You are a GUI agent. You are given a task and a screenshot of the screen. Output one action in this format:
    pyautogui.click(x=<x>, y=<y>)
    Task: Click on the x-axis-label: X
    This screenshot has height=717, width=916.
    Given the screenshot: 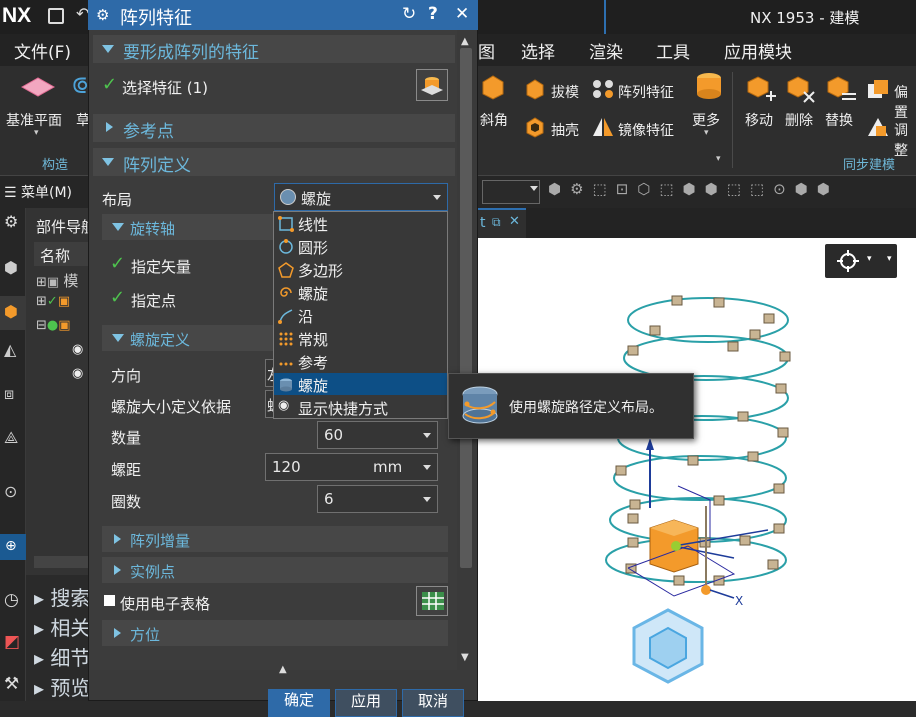 What is the action you would take?
    pyautogui.click(x=739, y=601)
    